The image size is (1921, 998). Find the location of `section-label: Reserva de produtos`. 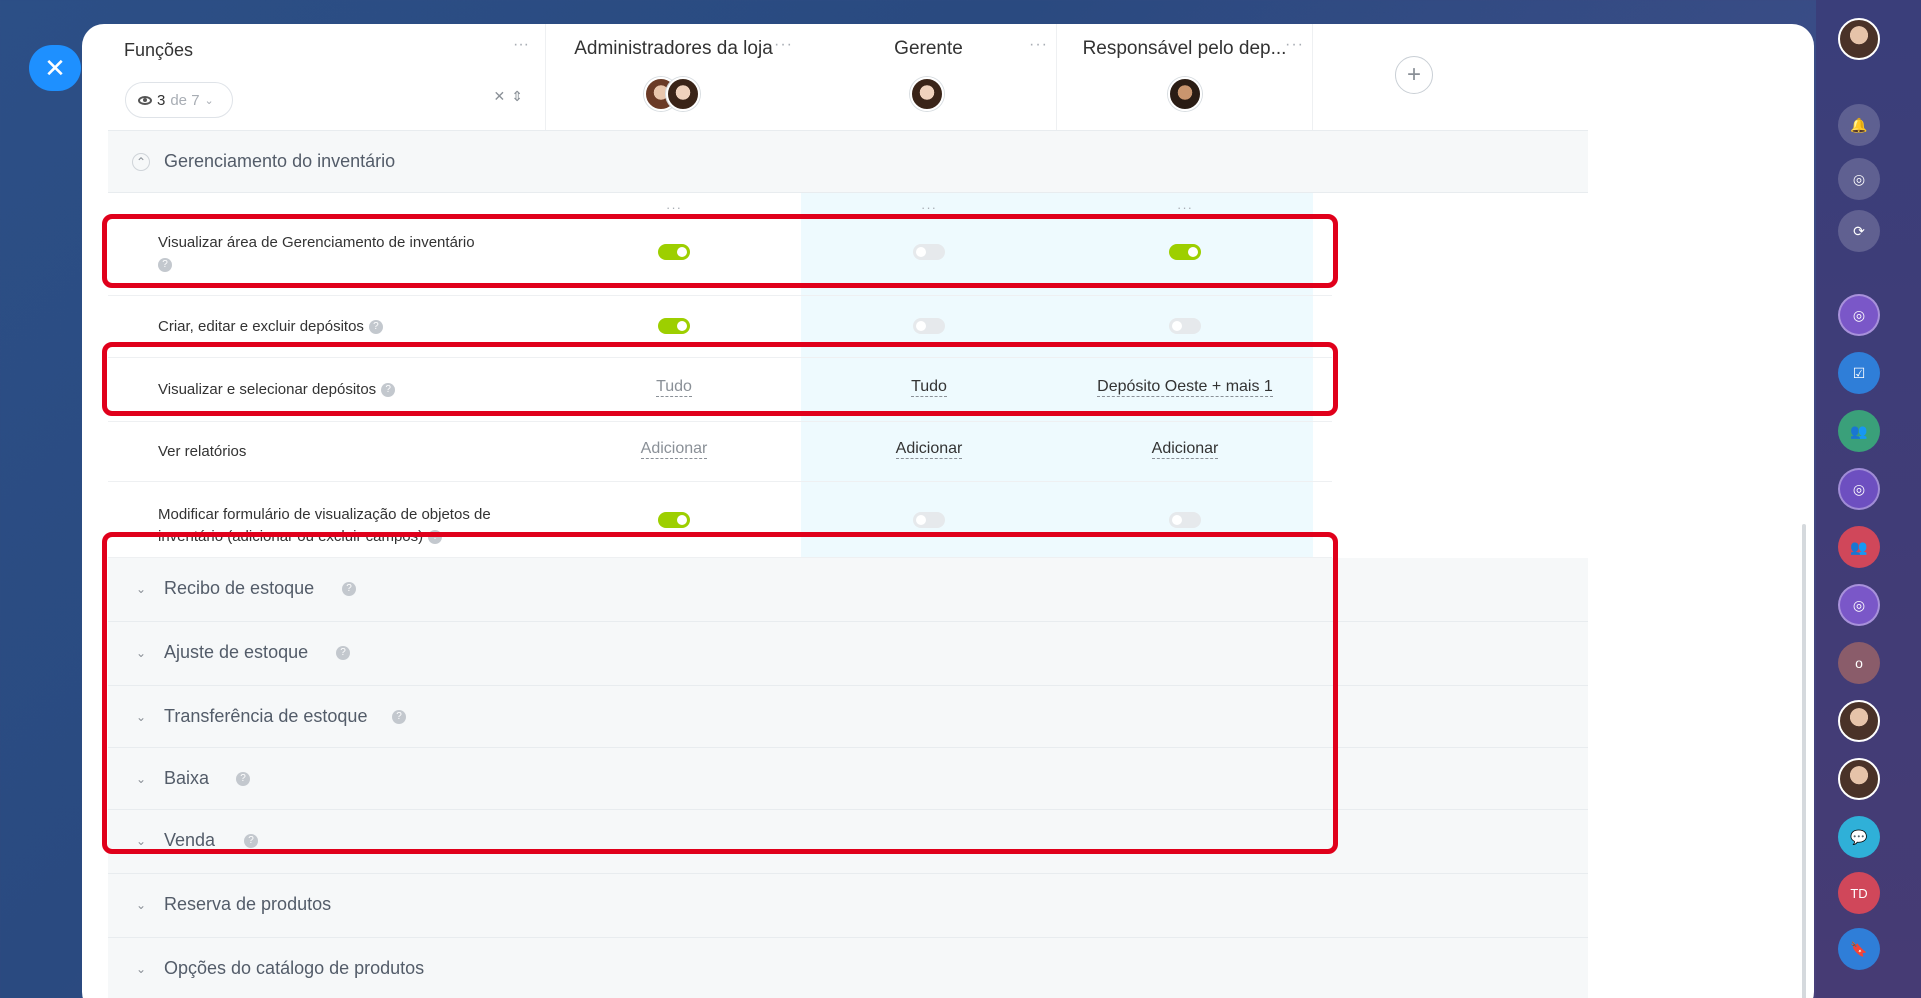

section-label: Reserva de produtos is located at coordinates (248, 904).